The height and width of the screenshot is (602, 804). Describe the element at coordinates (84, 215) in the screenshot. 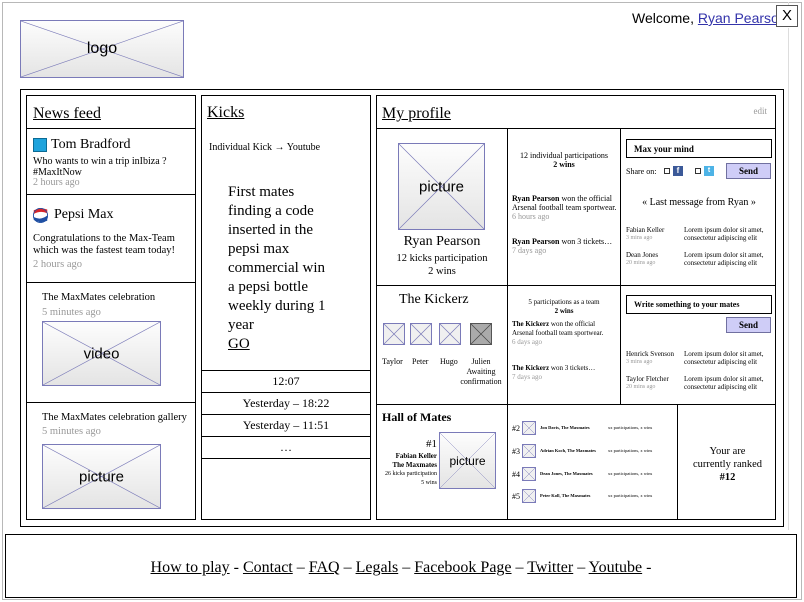

I see `news-item-author: Pepsi Max` at that location.